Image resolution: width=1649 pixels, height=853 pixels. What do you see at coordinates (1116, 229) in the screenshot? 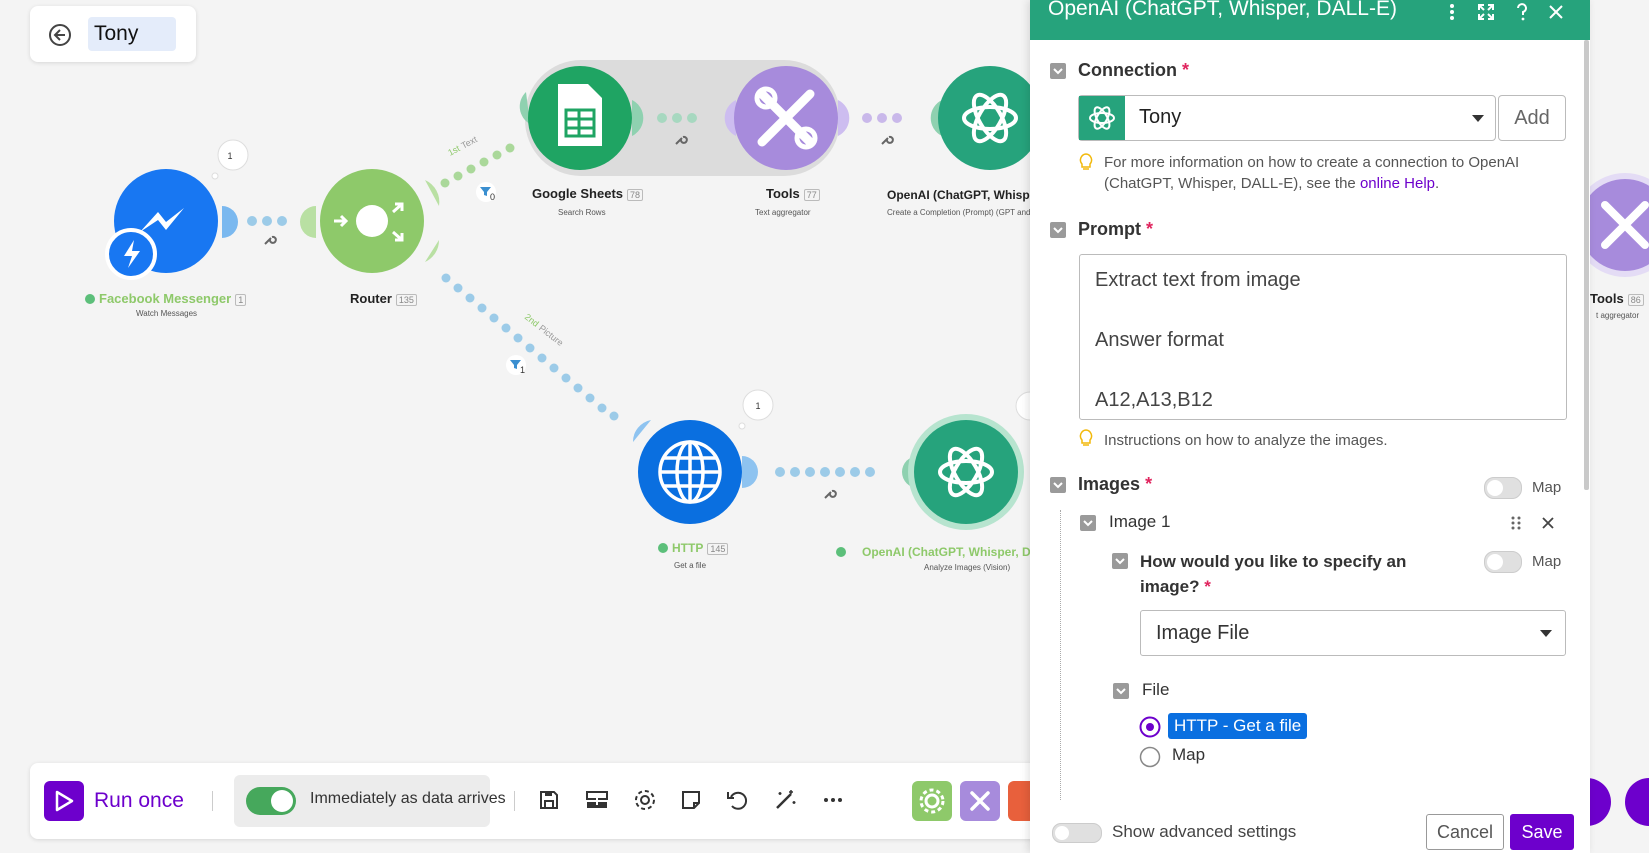
I see `prompt-label: Prompt *` at bounding box center [1116, 229].